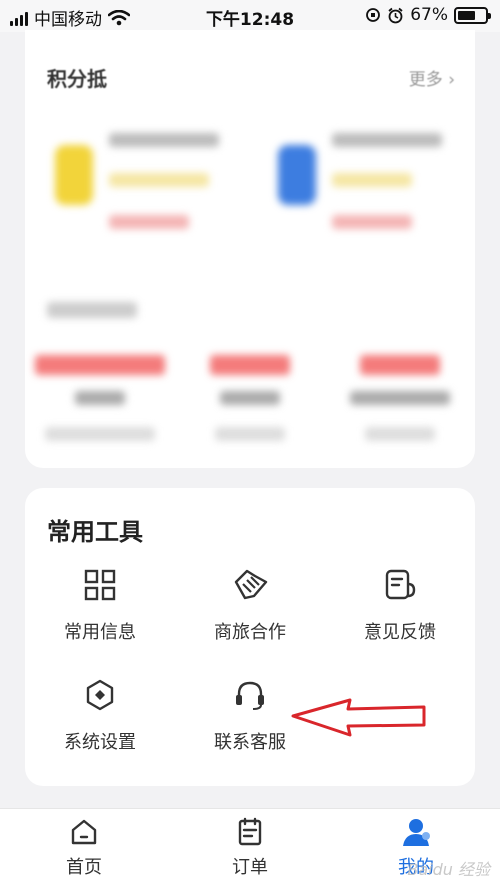 This screenshot has width=500, height=888. I want to click on rotation-lock-icon, so click(373, 15).